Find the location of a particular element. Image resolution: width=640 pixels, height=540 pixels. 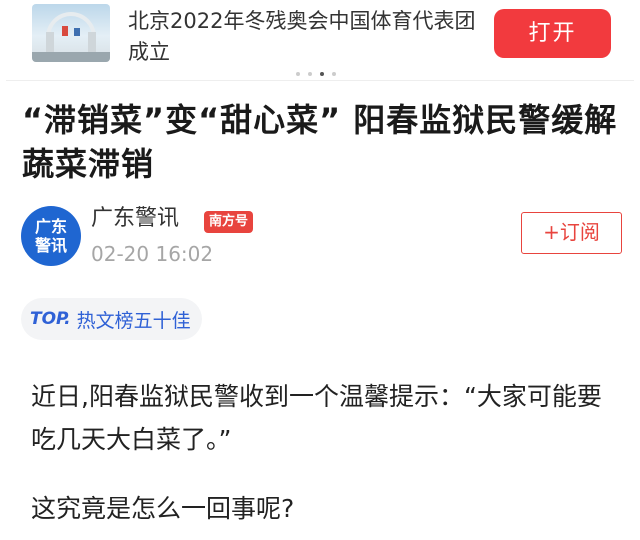

banner-divider is located at coordinates (320, 80).